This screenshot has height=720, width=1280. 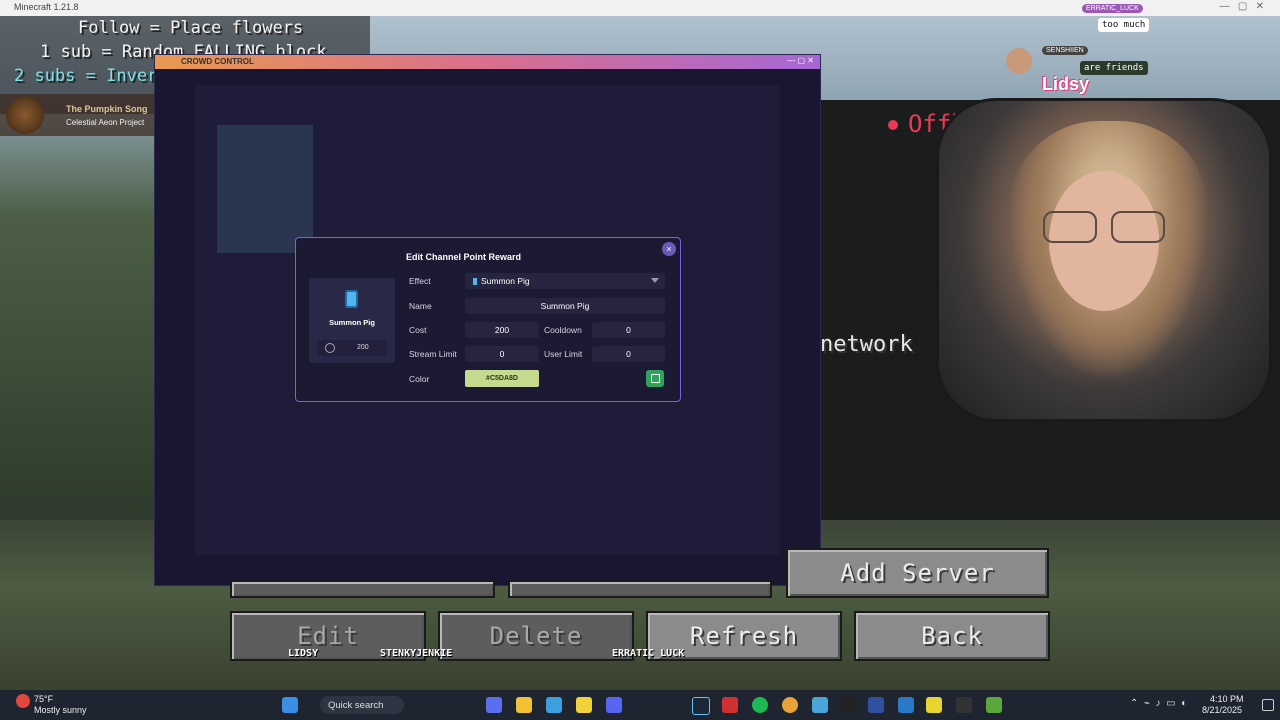 I want to click on cc-window-header: CROWD CONTROL — ▢ ✕, so click(x=487, y=62).